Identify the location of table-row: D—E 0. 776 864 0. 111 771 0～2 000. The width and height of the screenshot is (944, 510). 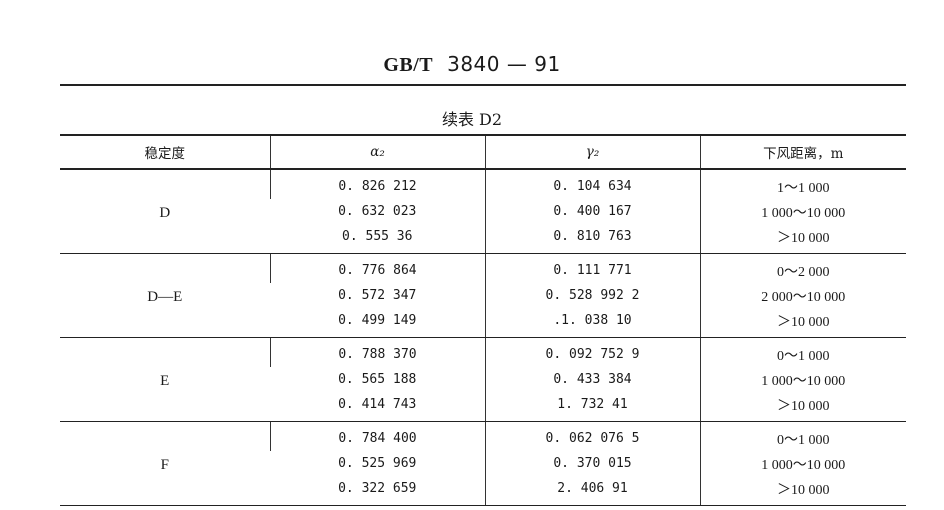
(483, 295).